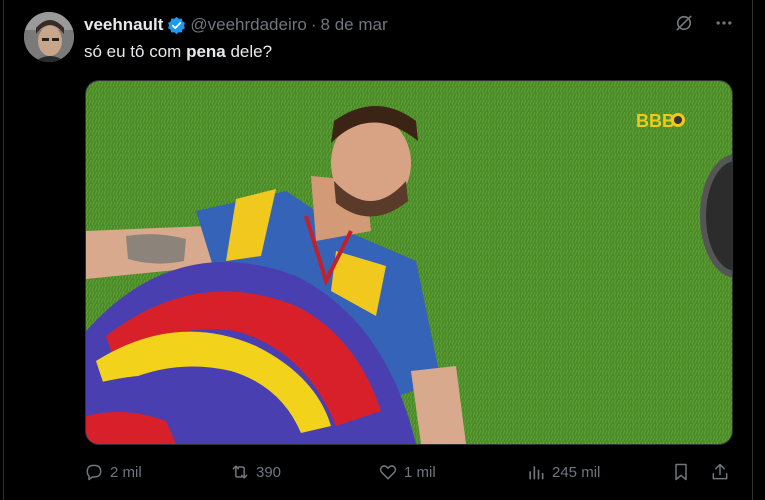  I want to click on display-name: veehnault, so click(123, 25).